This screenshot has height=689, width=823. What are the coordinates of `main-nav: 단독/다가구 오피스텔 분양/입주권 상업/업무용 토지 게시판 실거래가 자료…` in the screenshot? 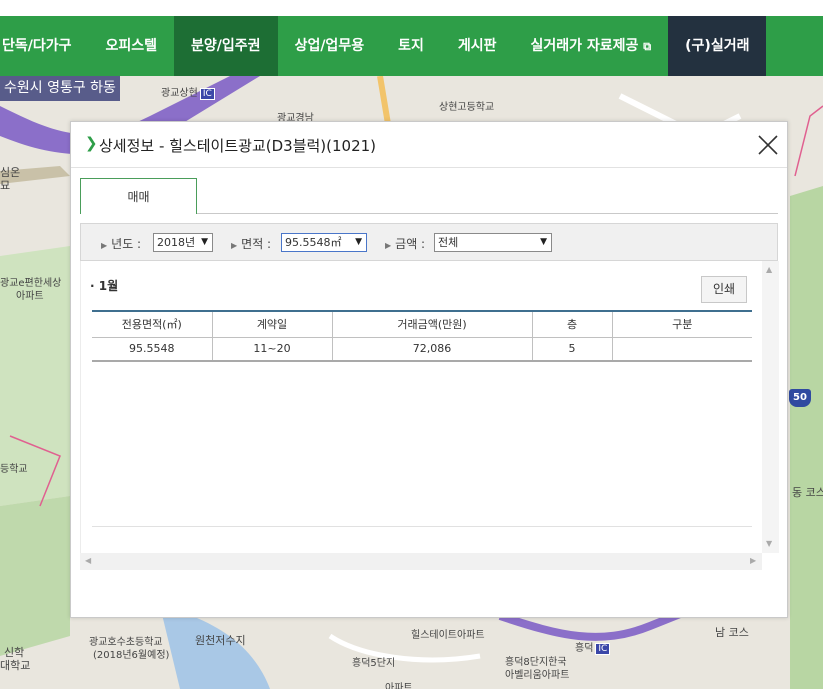 It's located at (411, 46).